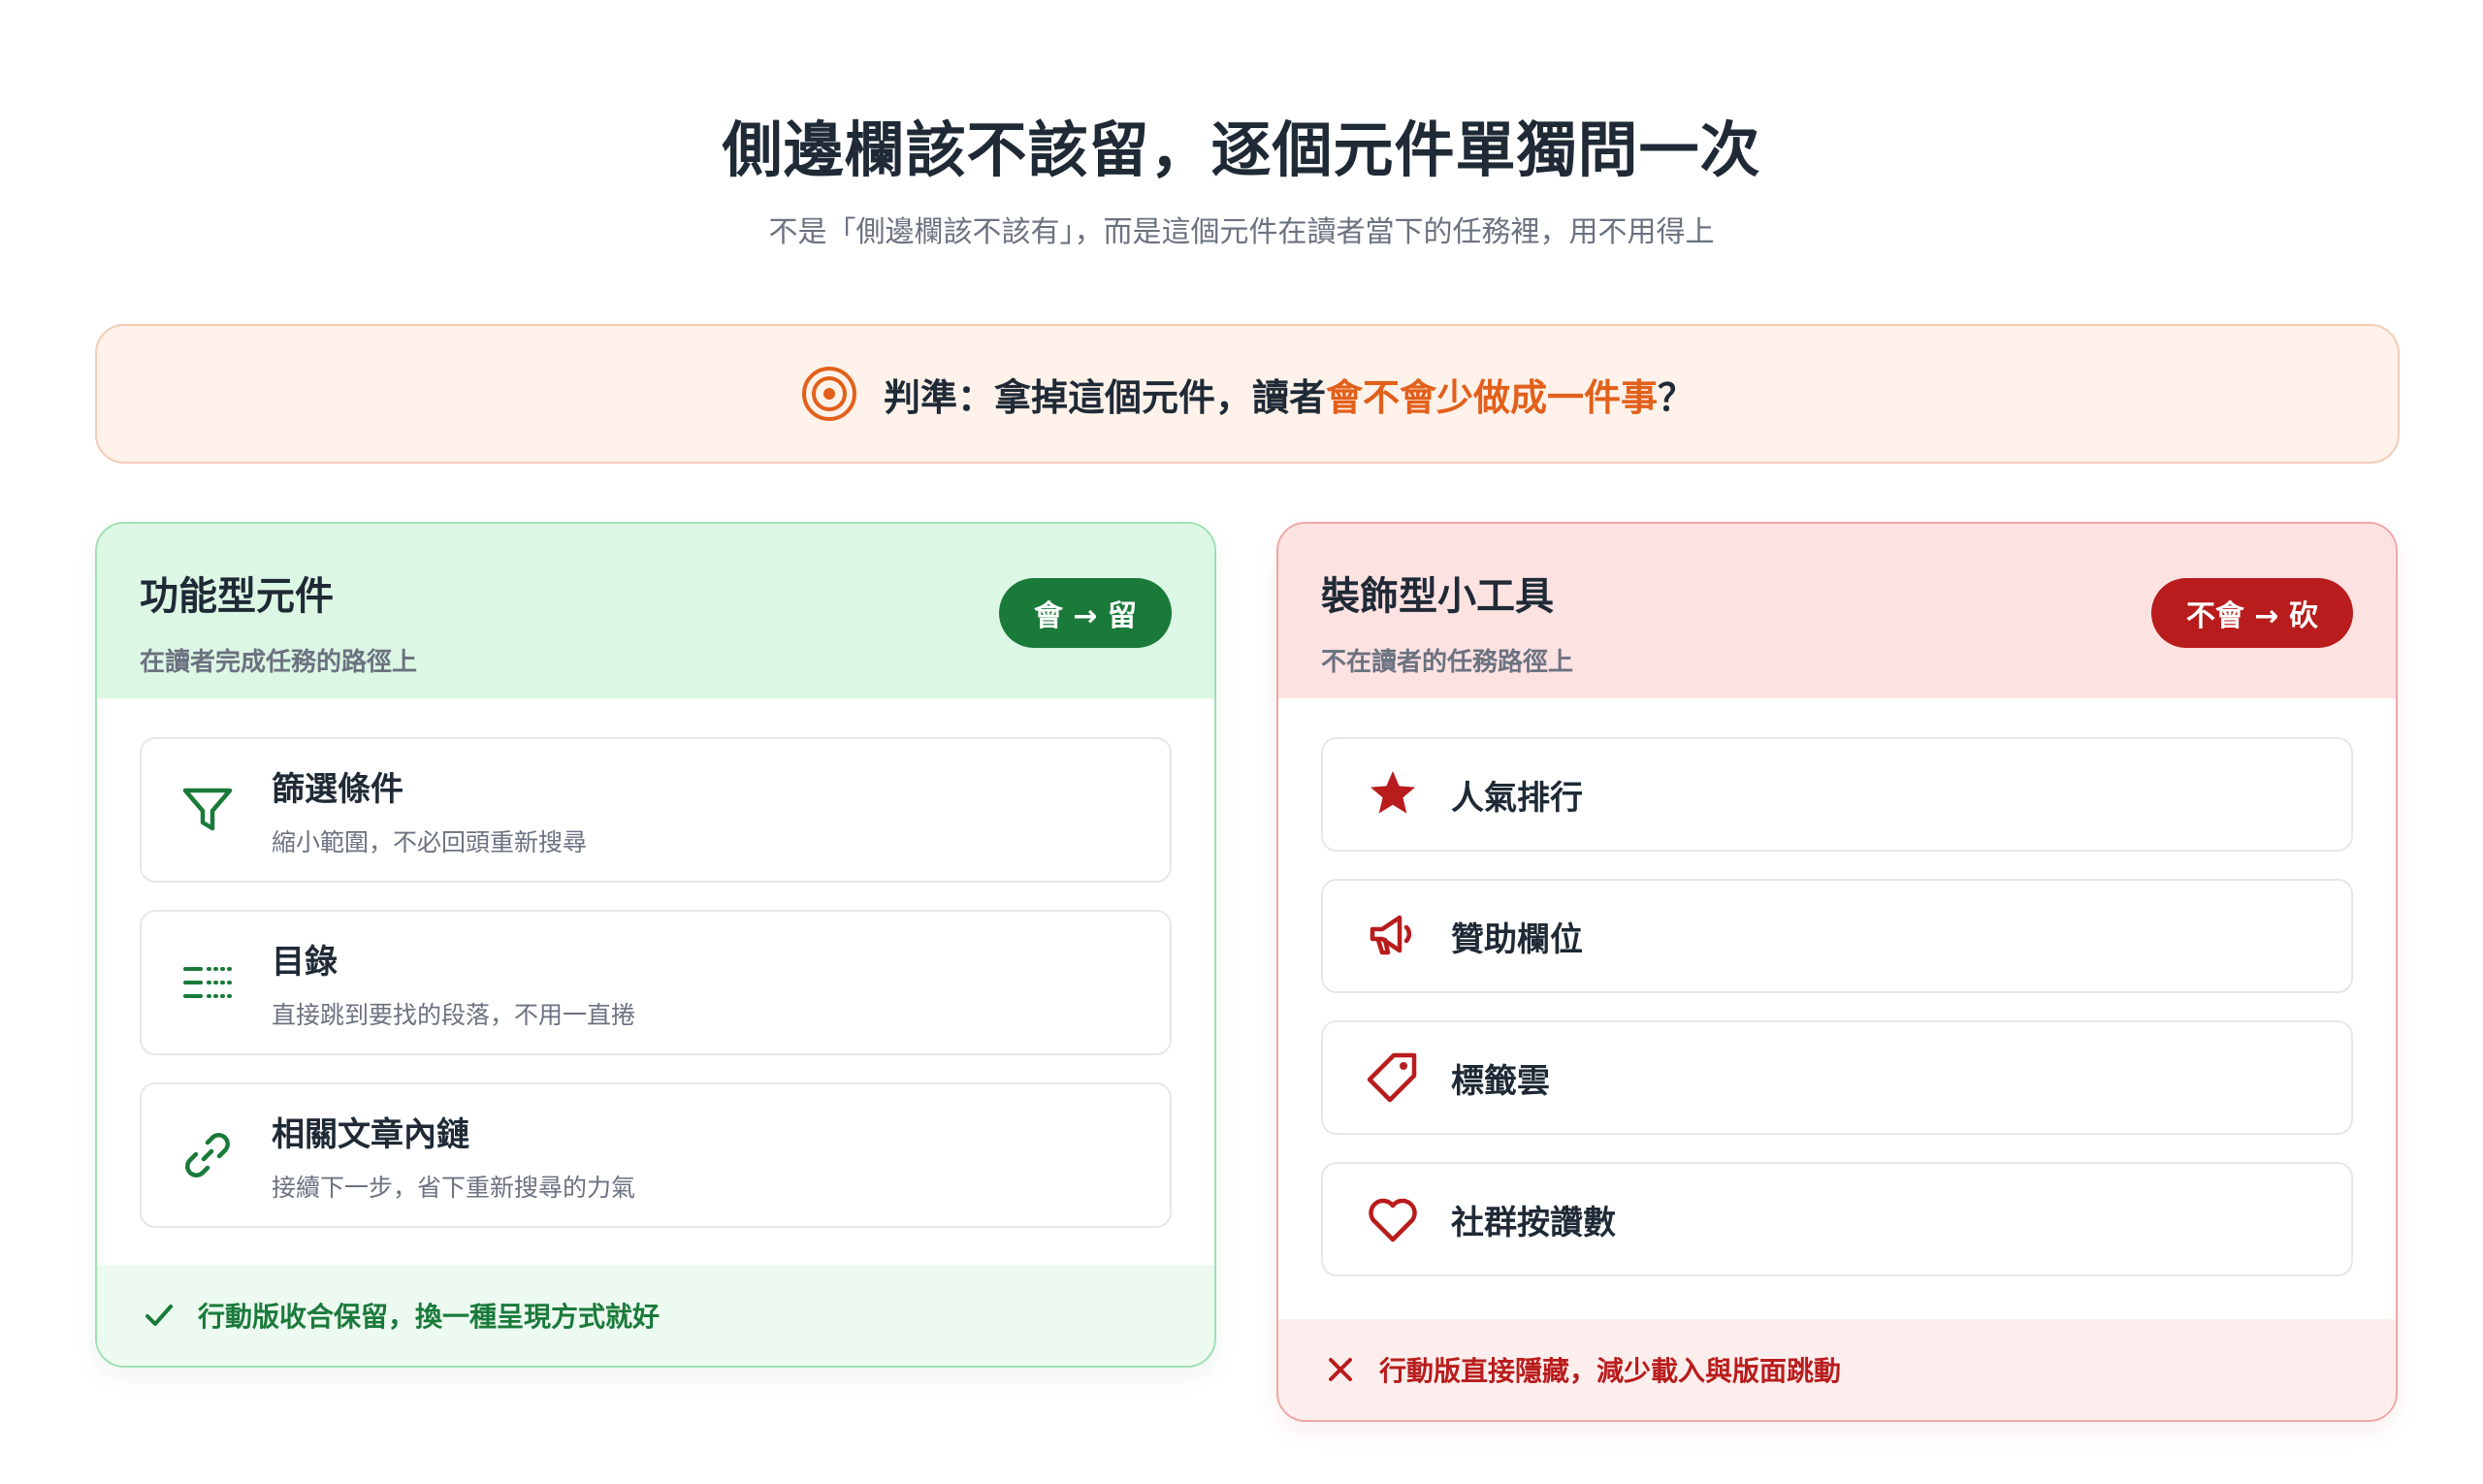 Image resolution: width=2483 pixels, height=1484 pixels. Describe the element at coordinates (1611, 1371) in the screenshot. I see `footer-text: 行動版直接隱藏，減少載入與版面跳動` at that location.